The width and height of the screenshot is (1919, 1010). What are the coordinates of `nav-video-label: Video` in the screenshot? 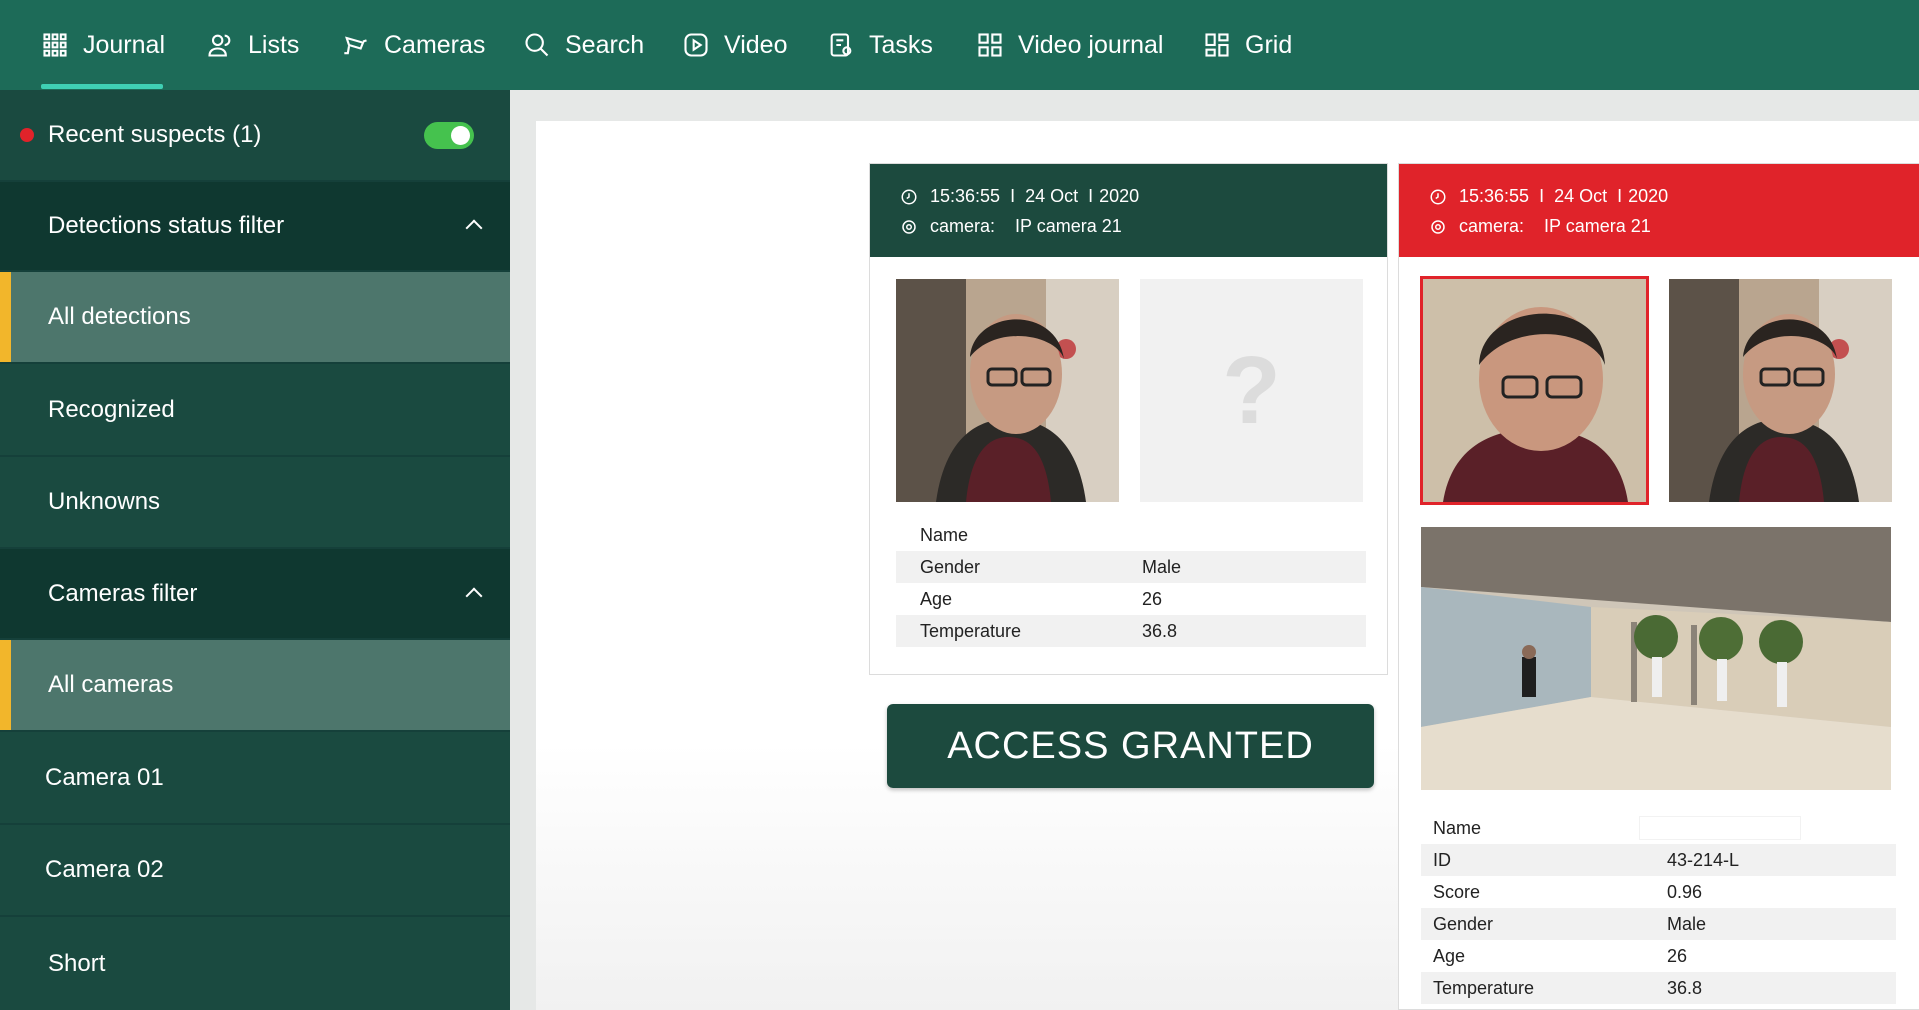 It's located at (756, 44).